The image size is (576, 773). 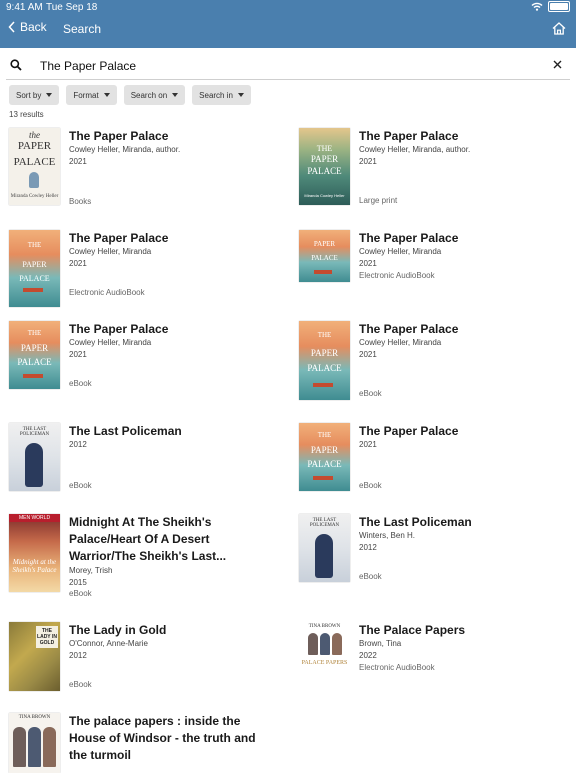 I want to click on filter-bar: Sort by Format Search on Search in, so click(x=130, y=95).